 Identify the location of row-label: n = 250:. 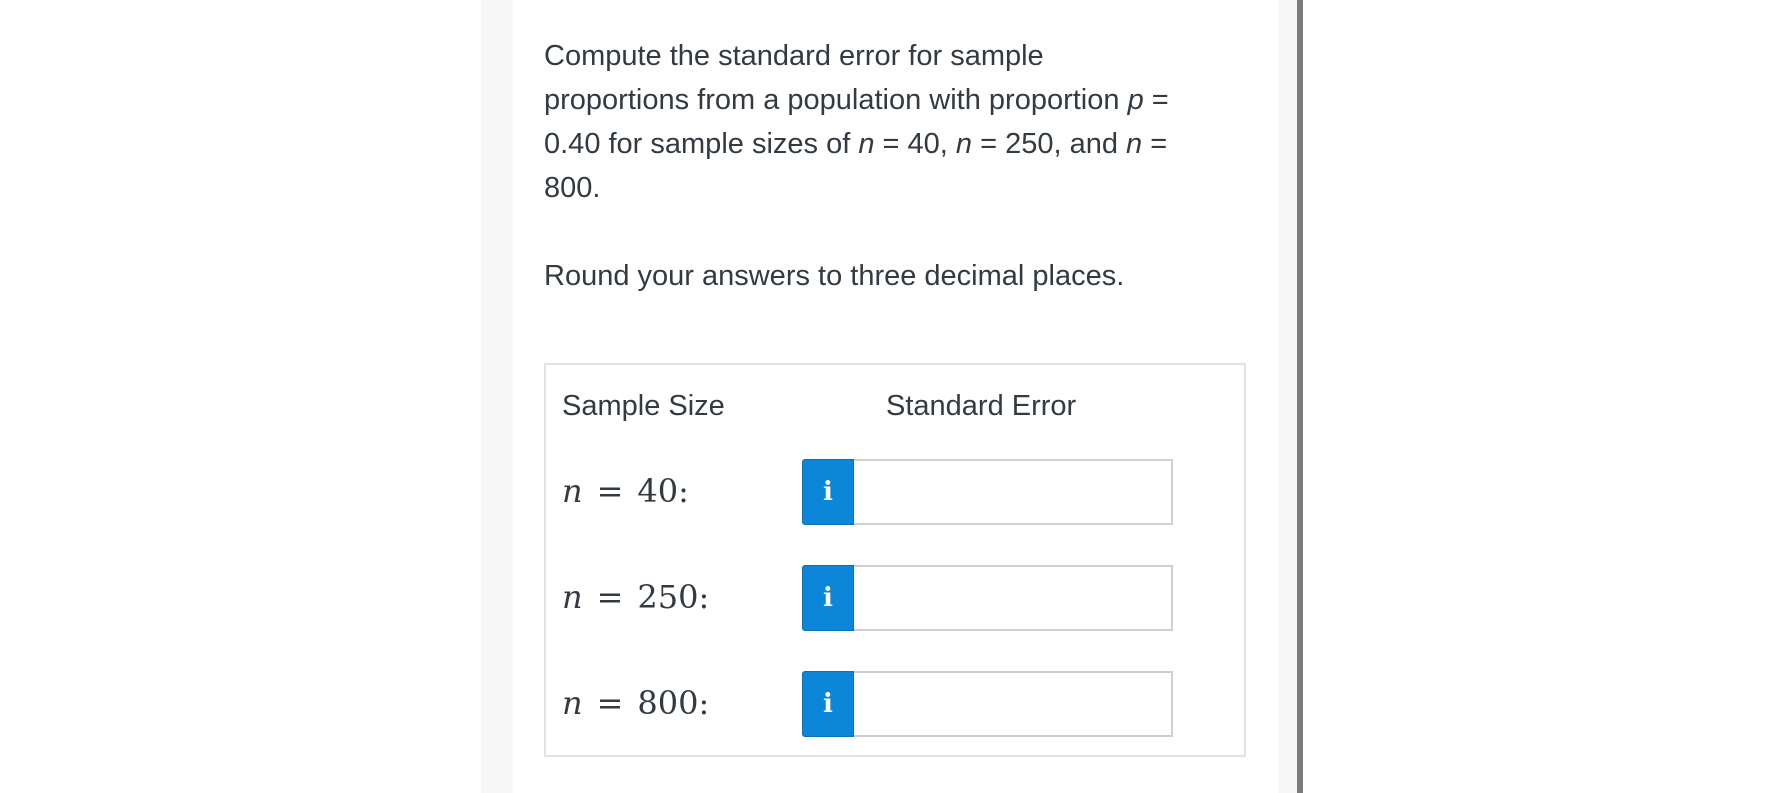
(635, 597).